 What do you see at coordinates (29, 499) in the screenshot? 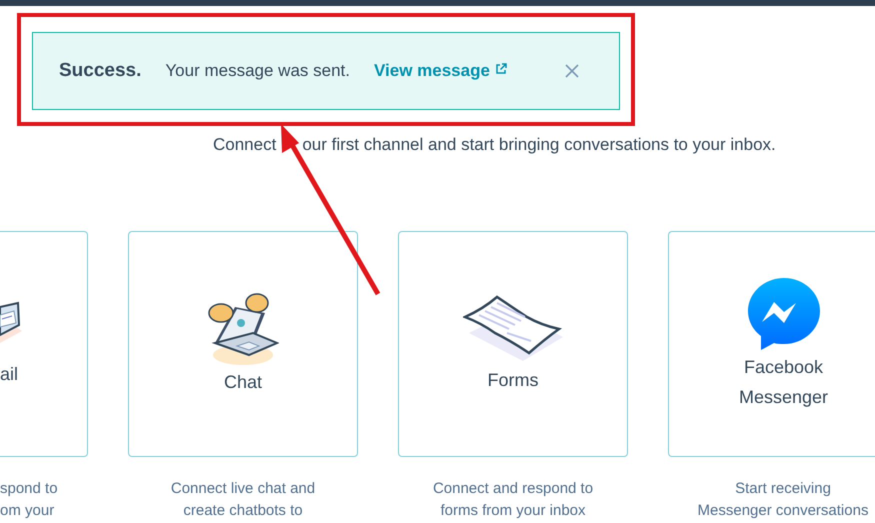
I see `channel-description: spond to om your` at bounding box center [29, 499].